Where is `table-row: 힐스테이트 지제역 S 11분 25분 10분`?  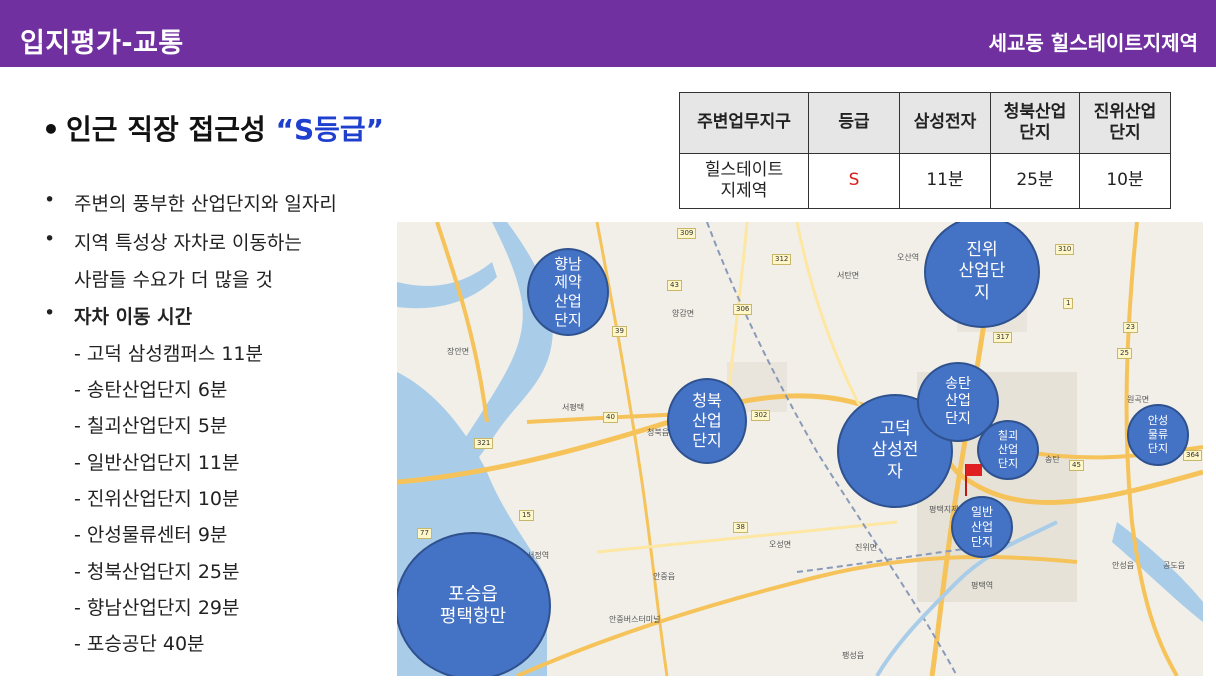
table-row: 힐스테이트 지제역 S 11분 25분 10분 is located at coordinates (925, 181).